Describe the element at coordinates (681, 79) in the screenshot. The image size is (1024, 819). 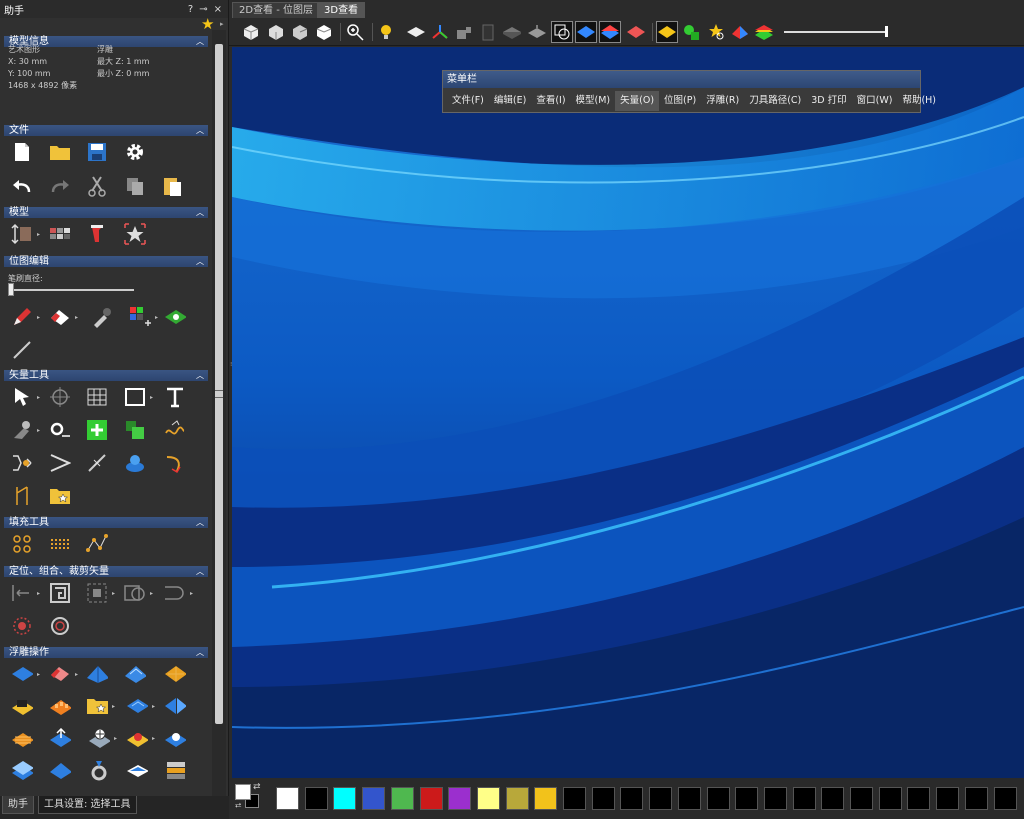
I see `menu-bar-title: 菜单栏` at that location.